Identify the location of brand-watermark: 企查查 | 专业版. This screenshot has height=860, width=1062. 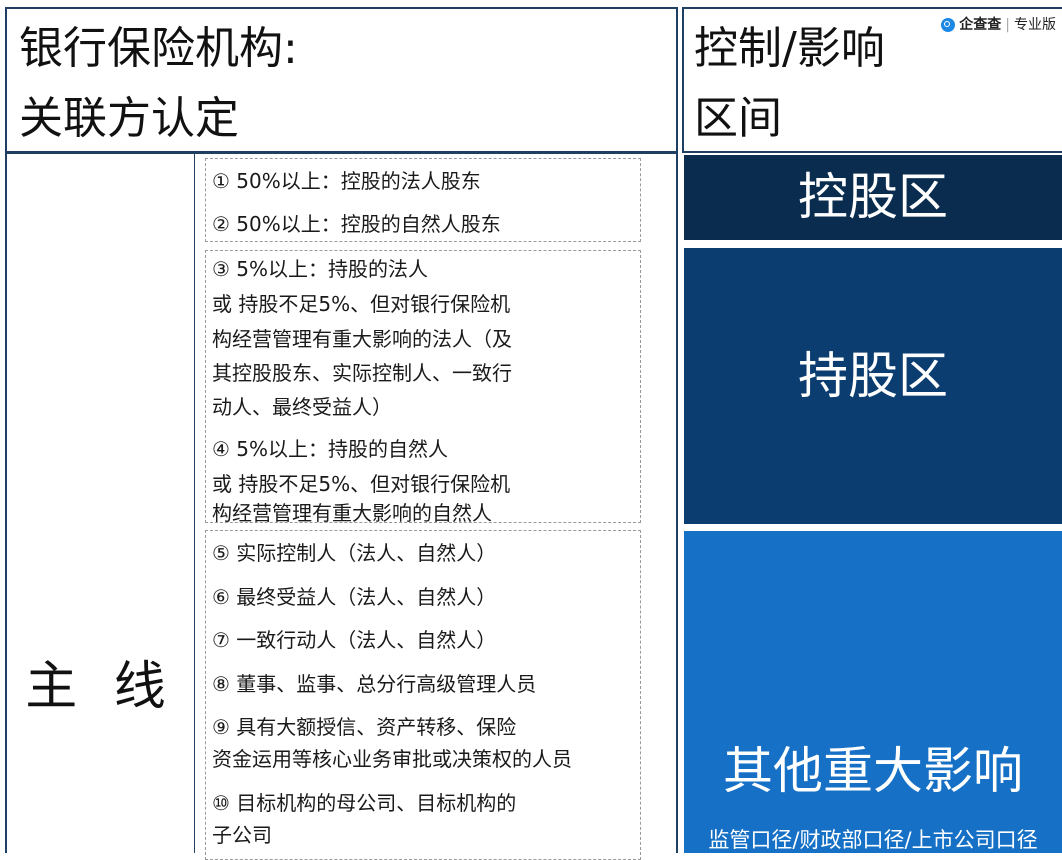
(998, 25).